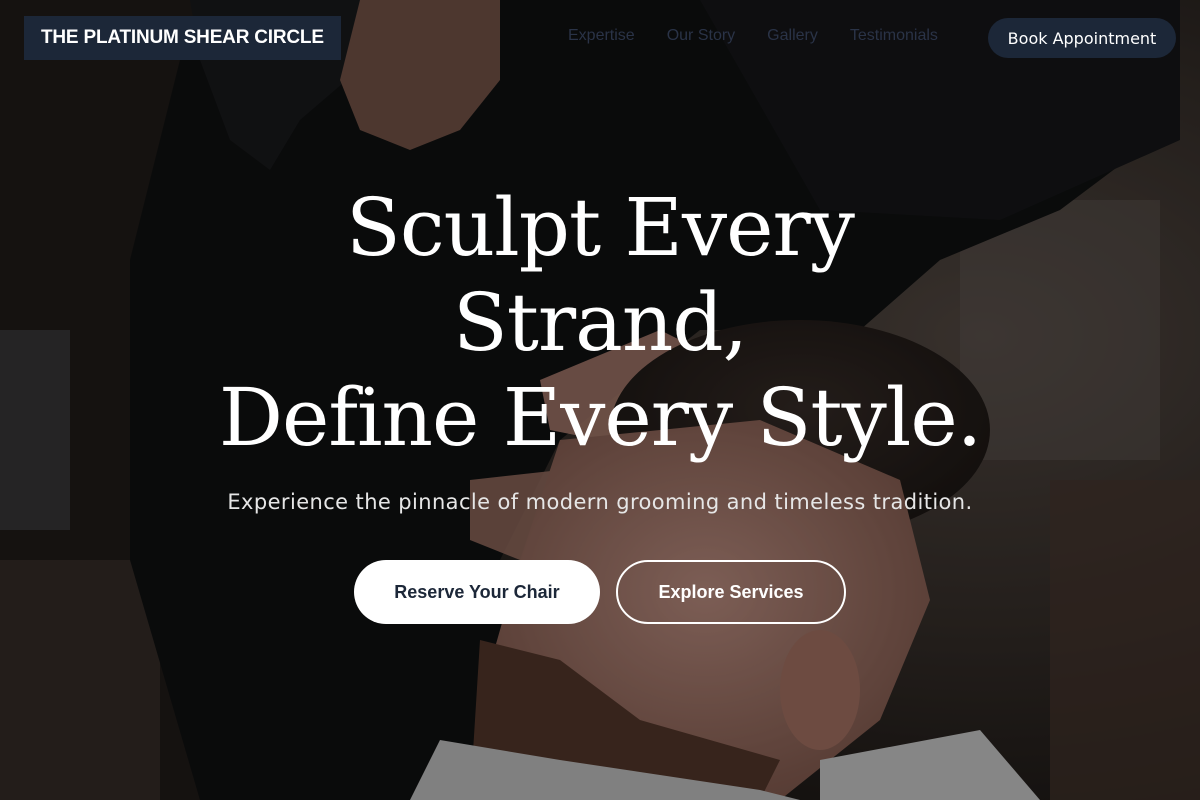 The height and width of the screenshot is (800, 1200). What do you see at coordinates (477, 592) in the screenshot?
I see `reserve-chair-button: Reserve Your Chair` at bounding box center [477, 592].